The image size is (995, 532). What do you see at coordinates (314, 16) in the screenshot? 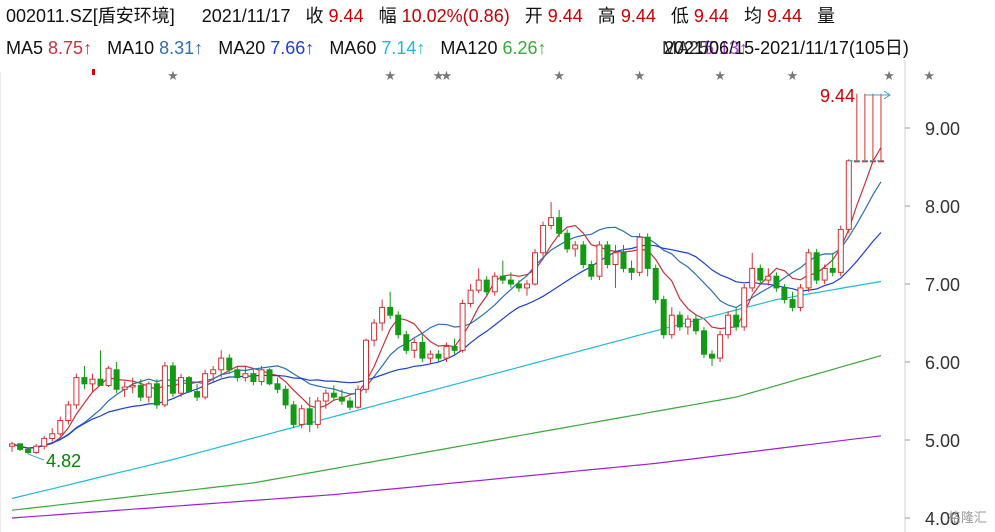
I see `close-label: 收` at bounding box center [314, 16].